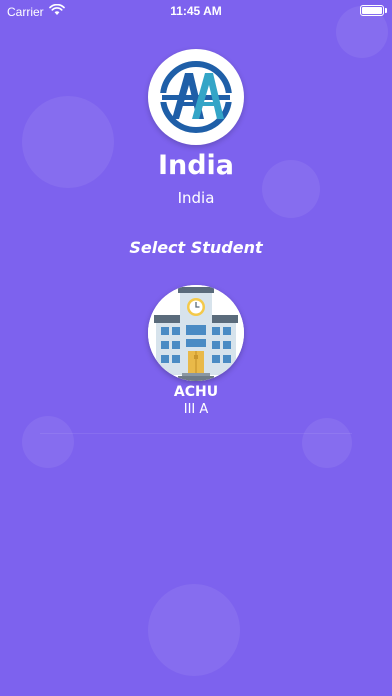 The width and height of the screenshot is (392, 696). Describe the element at coordinates (196, 97) in the screenshot. I see `aa-logo-icon` at that location.